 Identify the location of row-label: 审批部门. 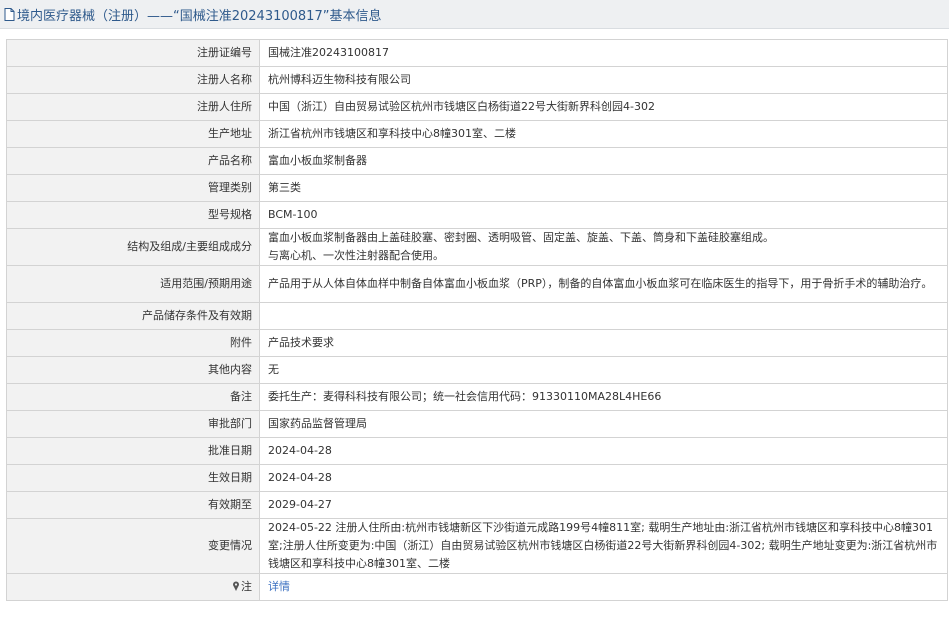
(133, 424).